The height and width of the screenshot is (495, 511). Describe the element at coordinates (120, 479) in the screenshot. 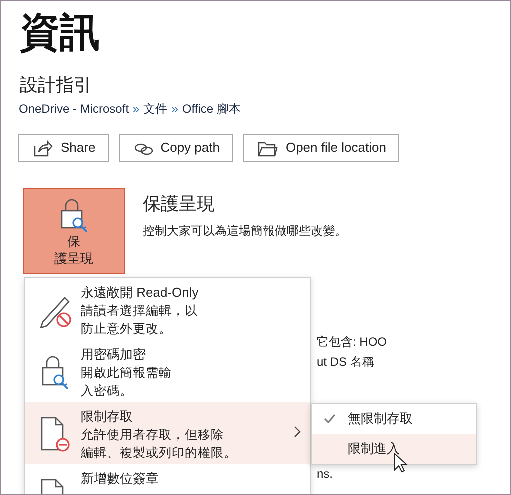

I see `menu-item-title: 新增數位簽章` at that location.